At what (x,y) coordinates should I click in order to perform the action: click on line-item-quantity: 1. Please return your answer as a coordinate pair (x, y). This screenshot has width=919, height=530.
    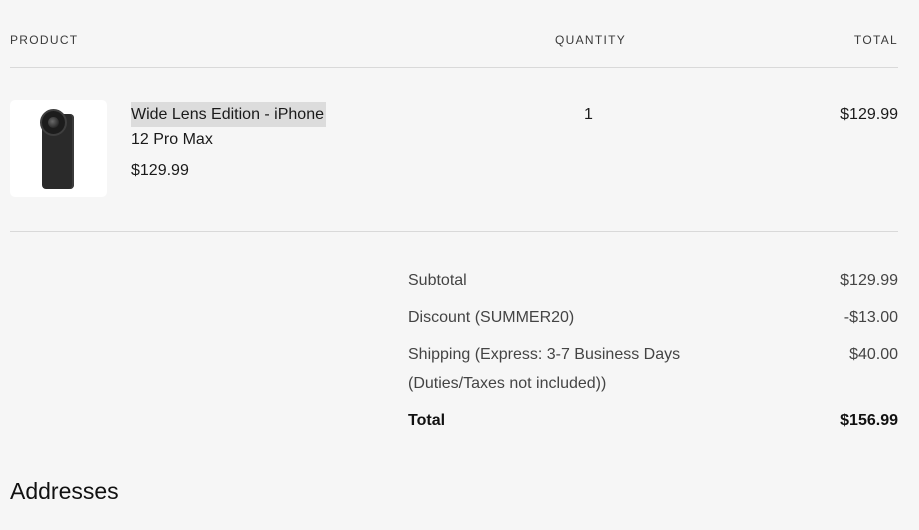
    Looking at the image, I should click on (588, 114).